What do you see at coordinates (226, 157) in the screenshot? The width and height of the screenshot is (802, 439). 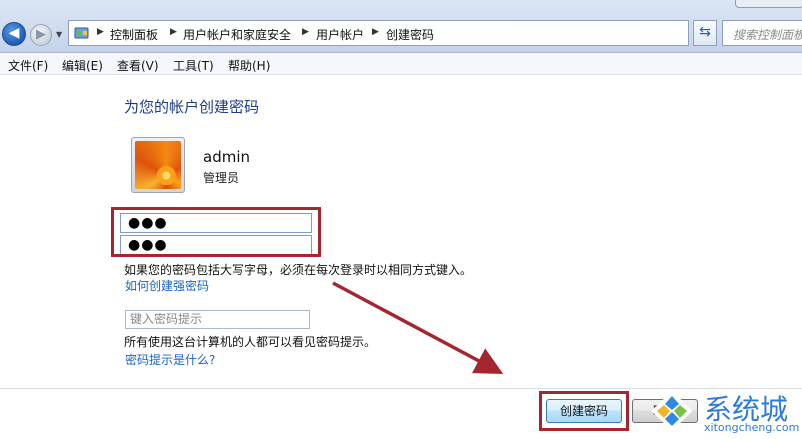 I see `account-name: admin` at bounding box center [226, 157].